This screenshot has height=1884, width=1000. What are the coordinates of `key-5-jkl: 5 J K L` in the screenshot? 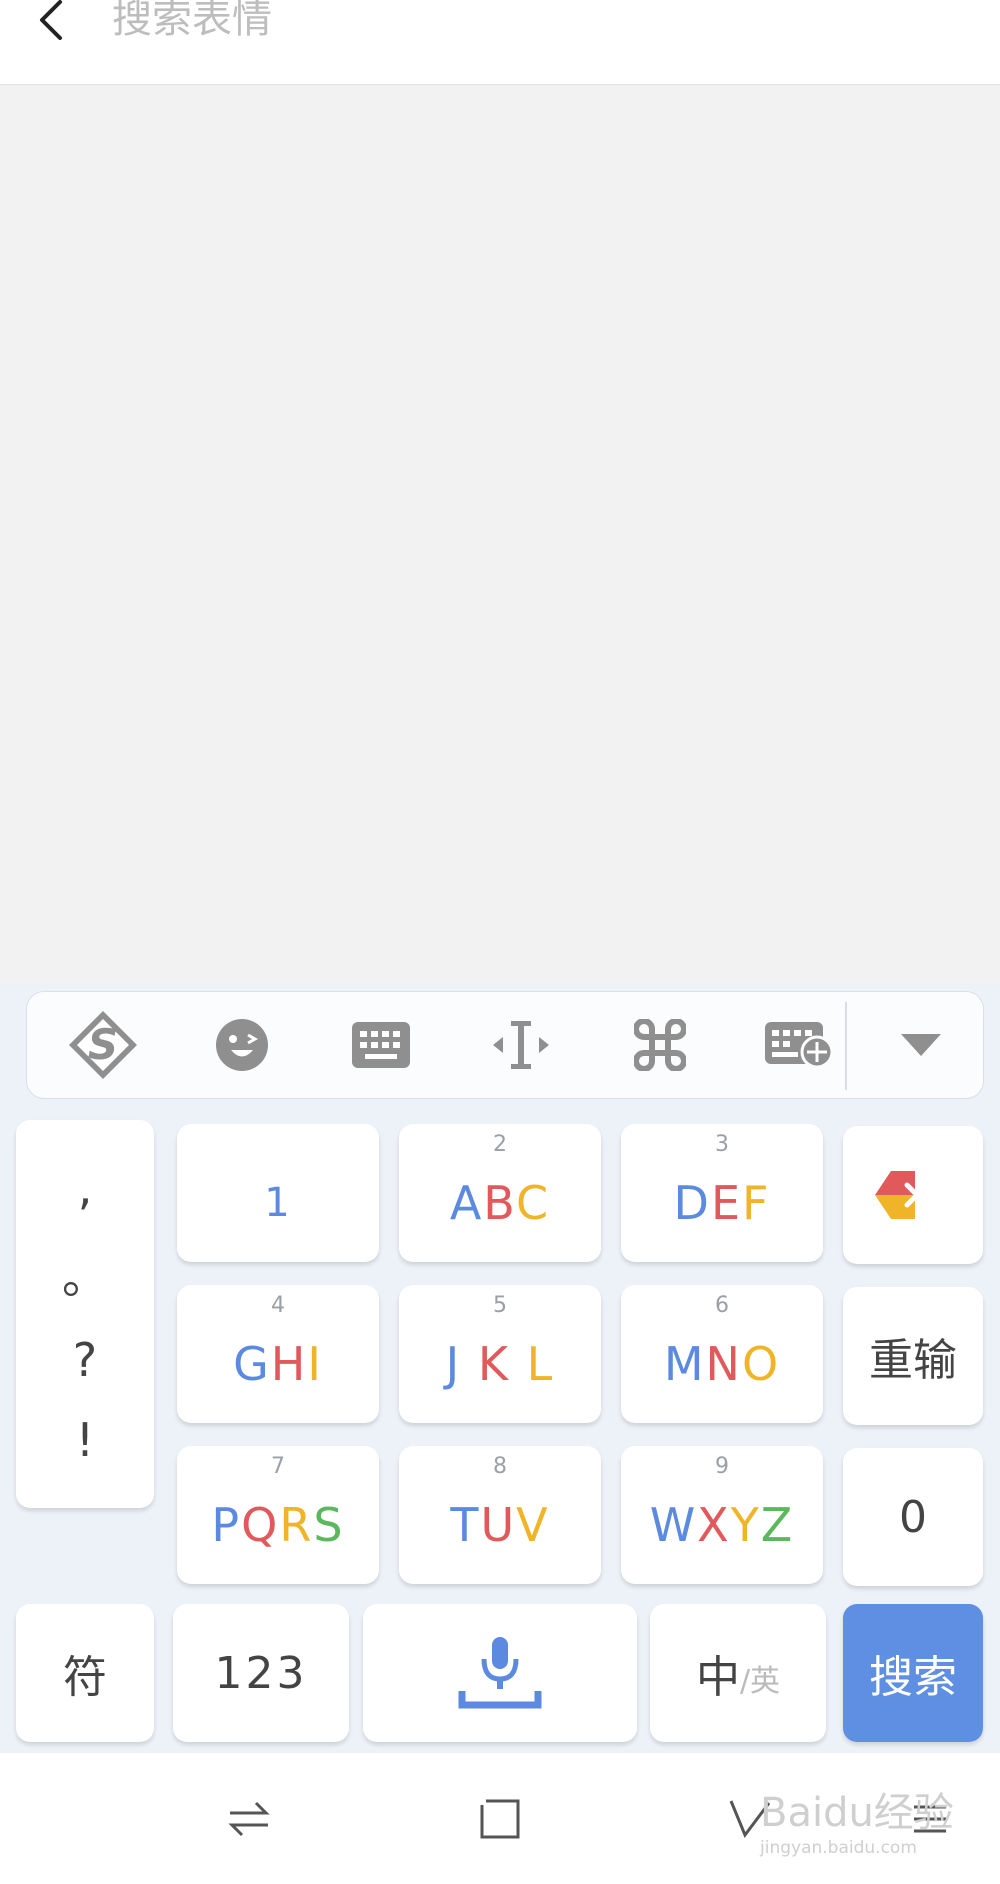 It's located at (500, 1354).